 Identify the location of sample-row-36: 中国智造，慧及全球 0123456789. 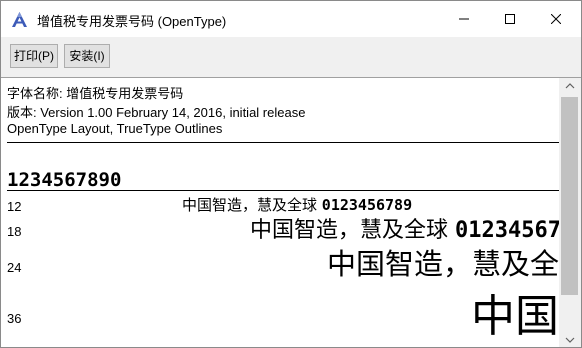
(515, 312).